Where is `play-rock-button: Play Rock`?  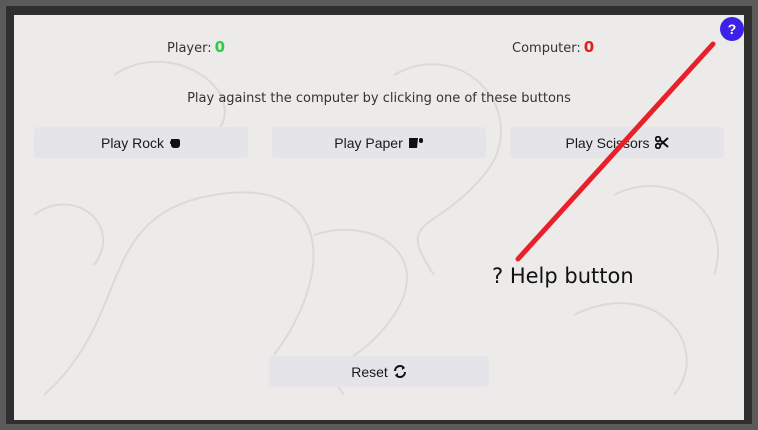
play-rock-button: Play Rock is located at coordinates (141, 142).